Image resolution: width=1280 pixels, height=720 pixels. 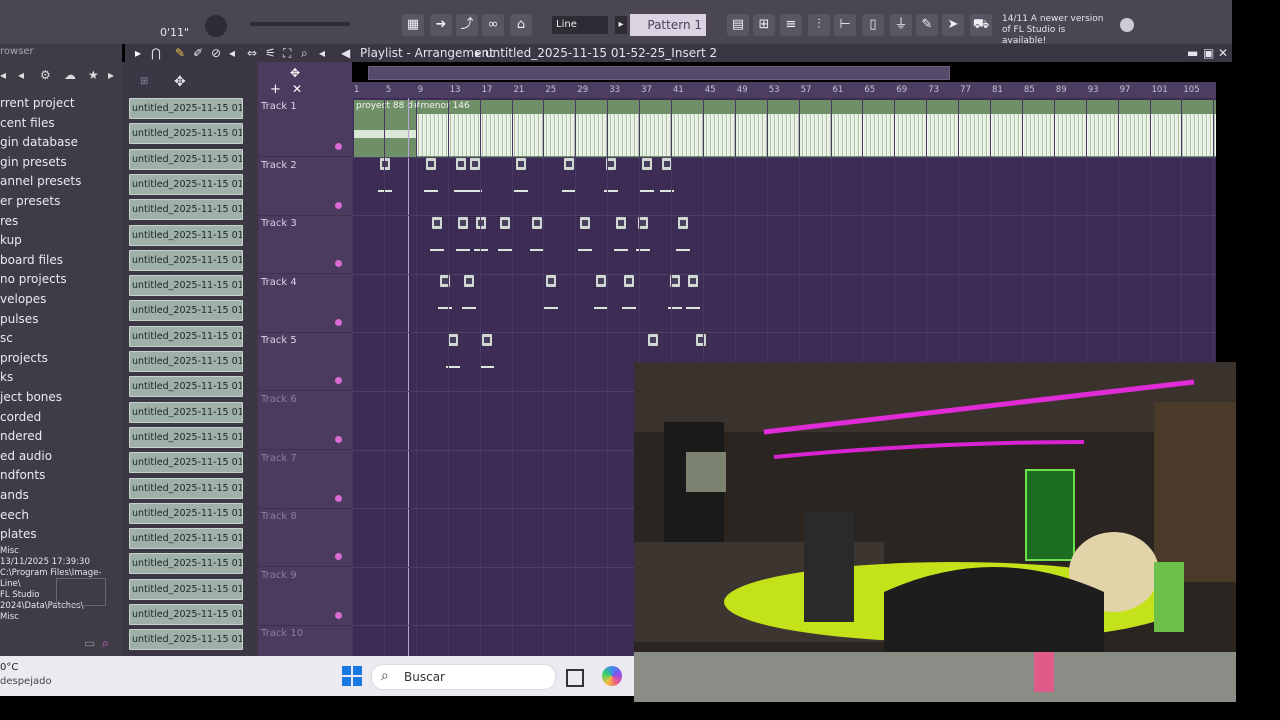 I want to click on globe-icon, so click(x=1127, y=25).